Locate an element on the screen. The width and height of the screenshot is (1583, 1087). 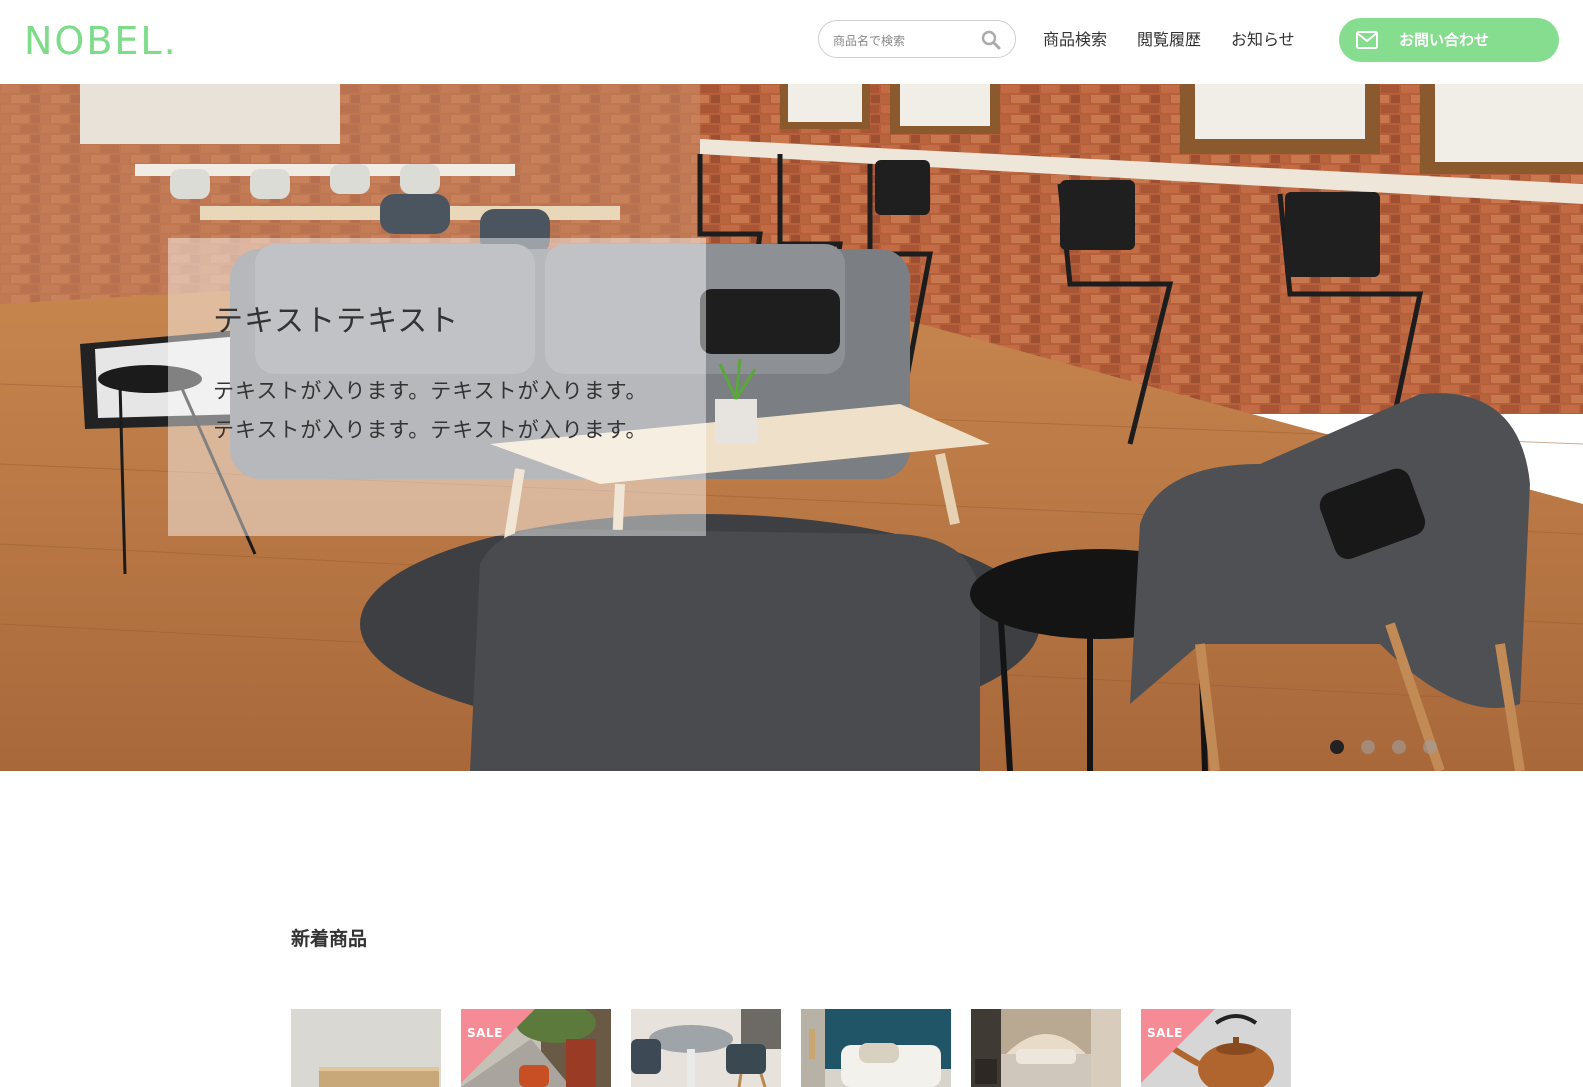
site-header: NOBEL. 商品検索 閲覧履歴 お知らせ お問い合わせ is located at coordinates (791, 42).